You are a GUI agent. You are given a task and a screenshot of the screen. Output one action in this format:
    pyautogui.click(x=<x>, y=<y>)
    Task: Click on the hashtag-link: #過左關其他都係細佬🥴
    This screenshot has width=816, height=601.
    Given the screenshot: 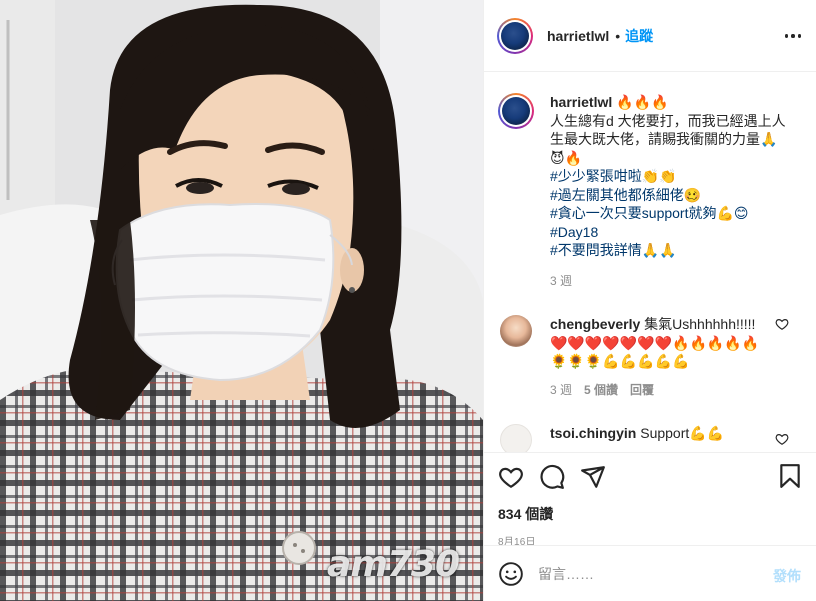 What is the action you would take?
    pyautogui.click(x=670, y=195)
    